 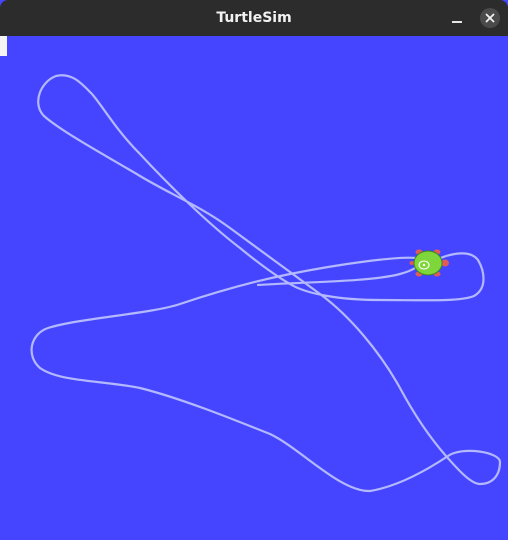 I want to click on minimize-icon, so click(x=457, y=22).